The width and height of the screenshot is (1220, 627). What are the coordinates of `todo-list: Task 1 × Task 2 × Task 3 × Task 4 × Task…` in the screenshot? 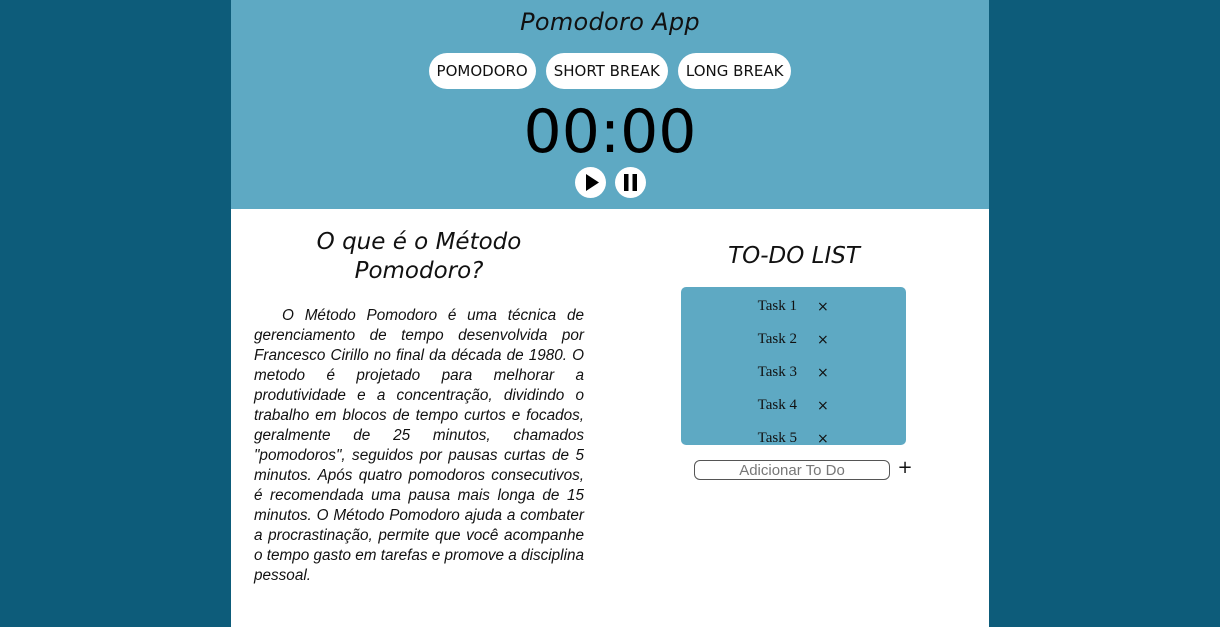 It's located at (793, 367).